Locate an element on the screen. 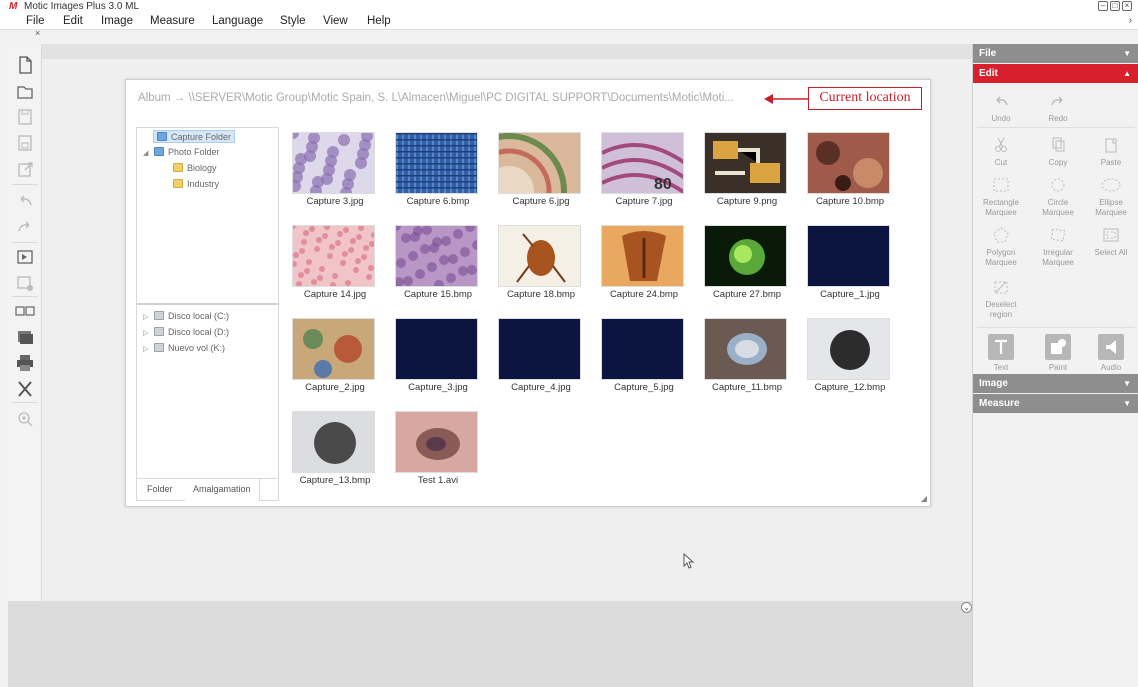  panel-splitter is located at coordinates (207, 304).